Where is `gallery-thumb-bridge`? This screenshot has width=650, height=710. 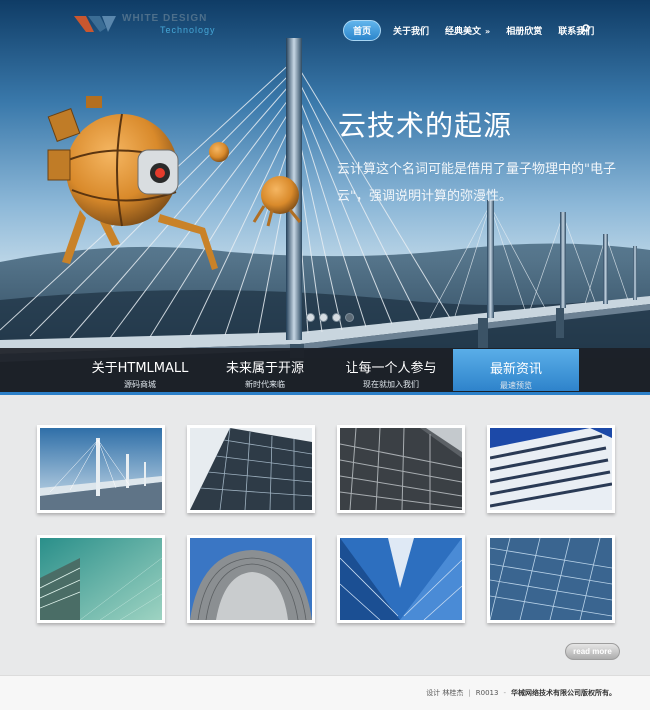
gallery-thumb-bridge is located at coordinates (101, 469).